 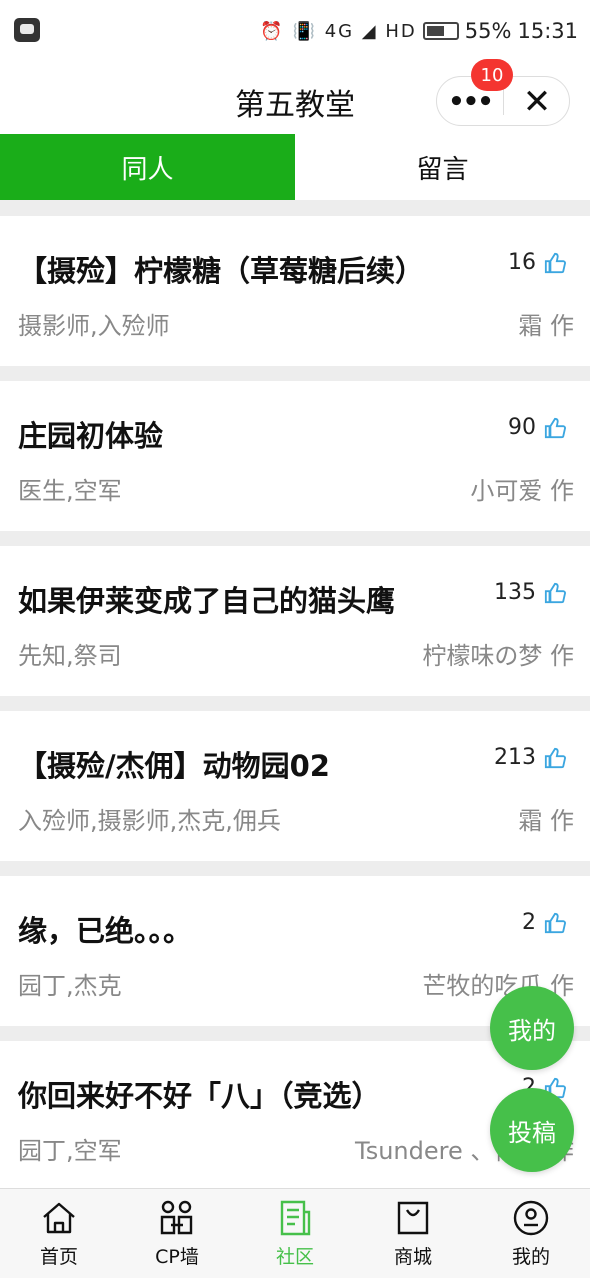 What do you see at coordinates (522, 427) in the screenshot?
I see `like-count: 90` at bounding box center [522, 427].